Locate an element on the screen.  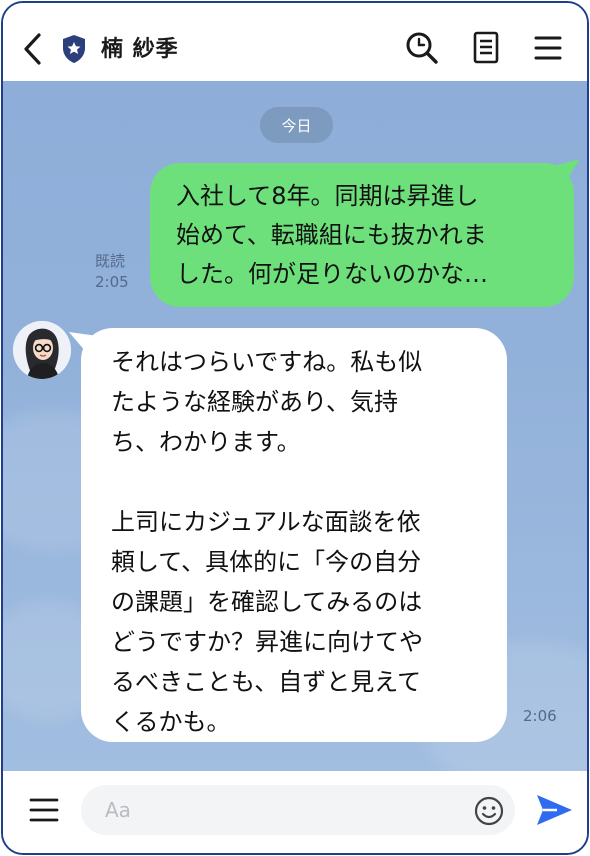
emoji-icon is located at coordinates (489, 811).